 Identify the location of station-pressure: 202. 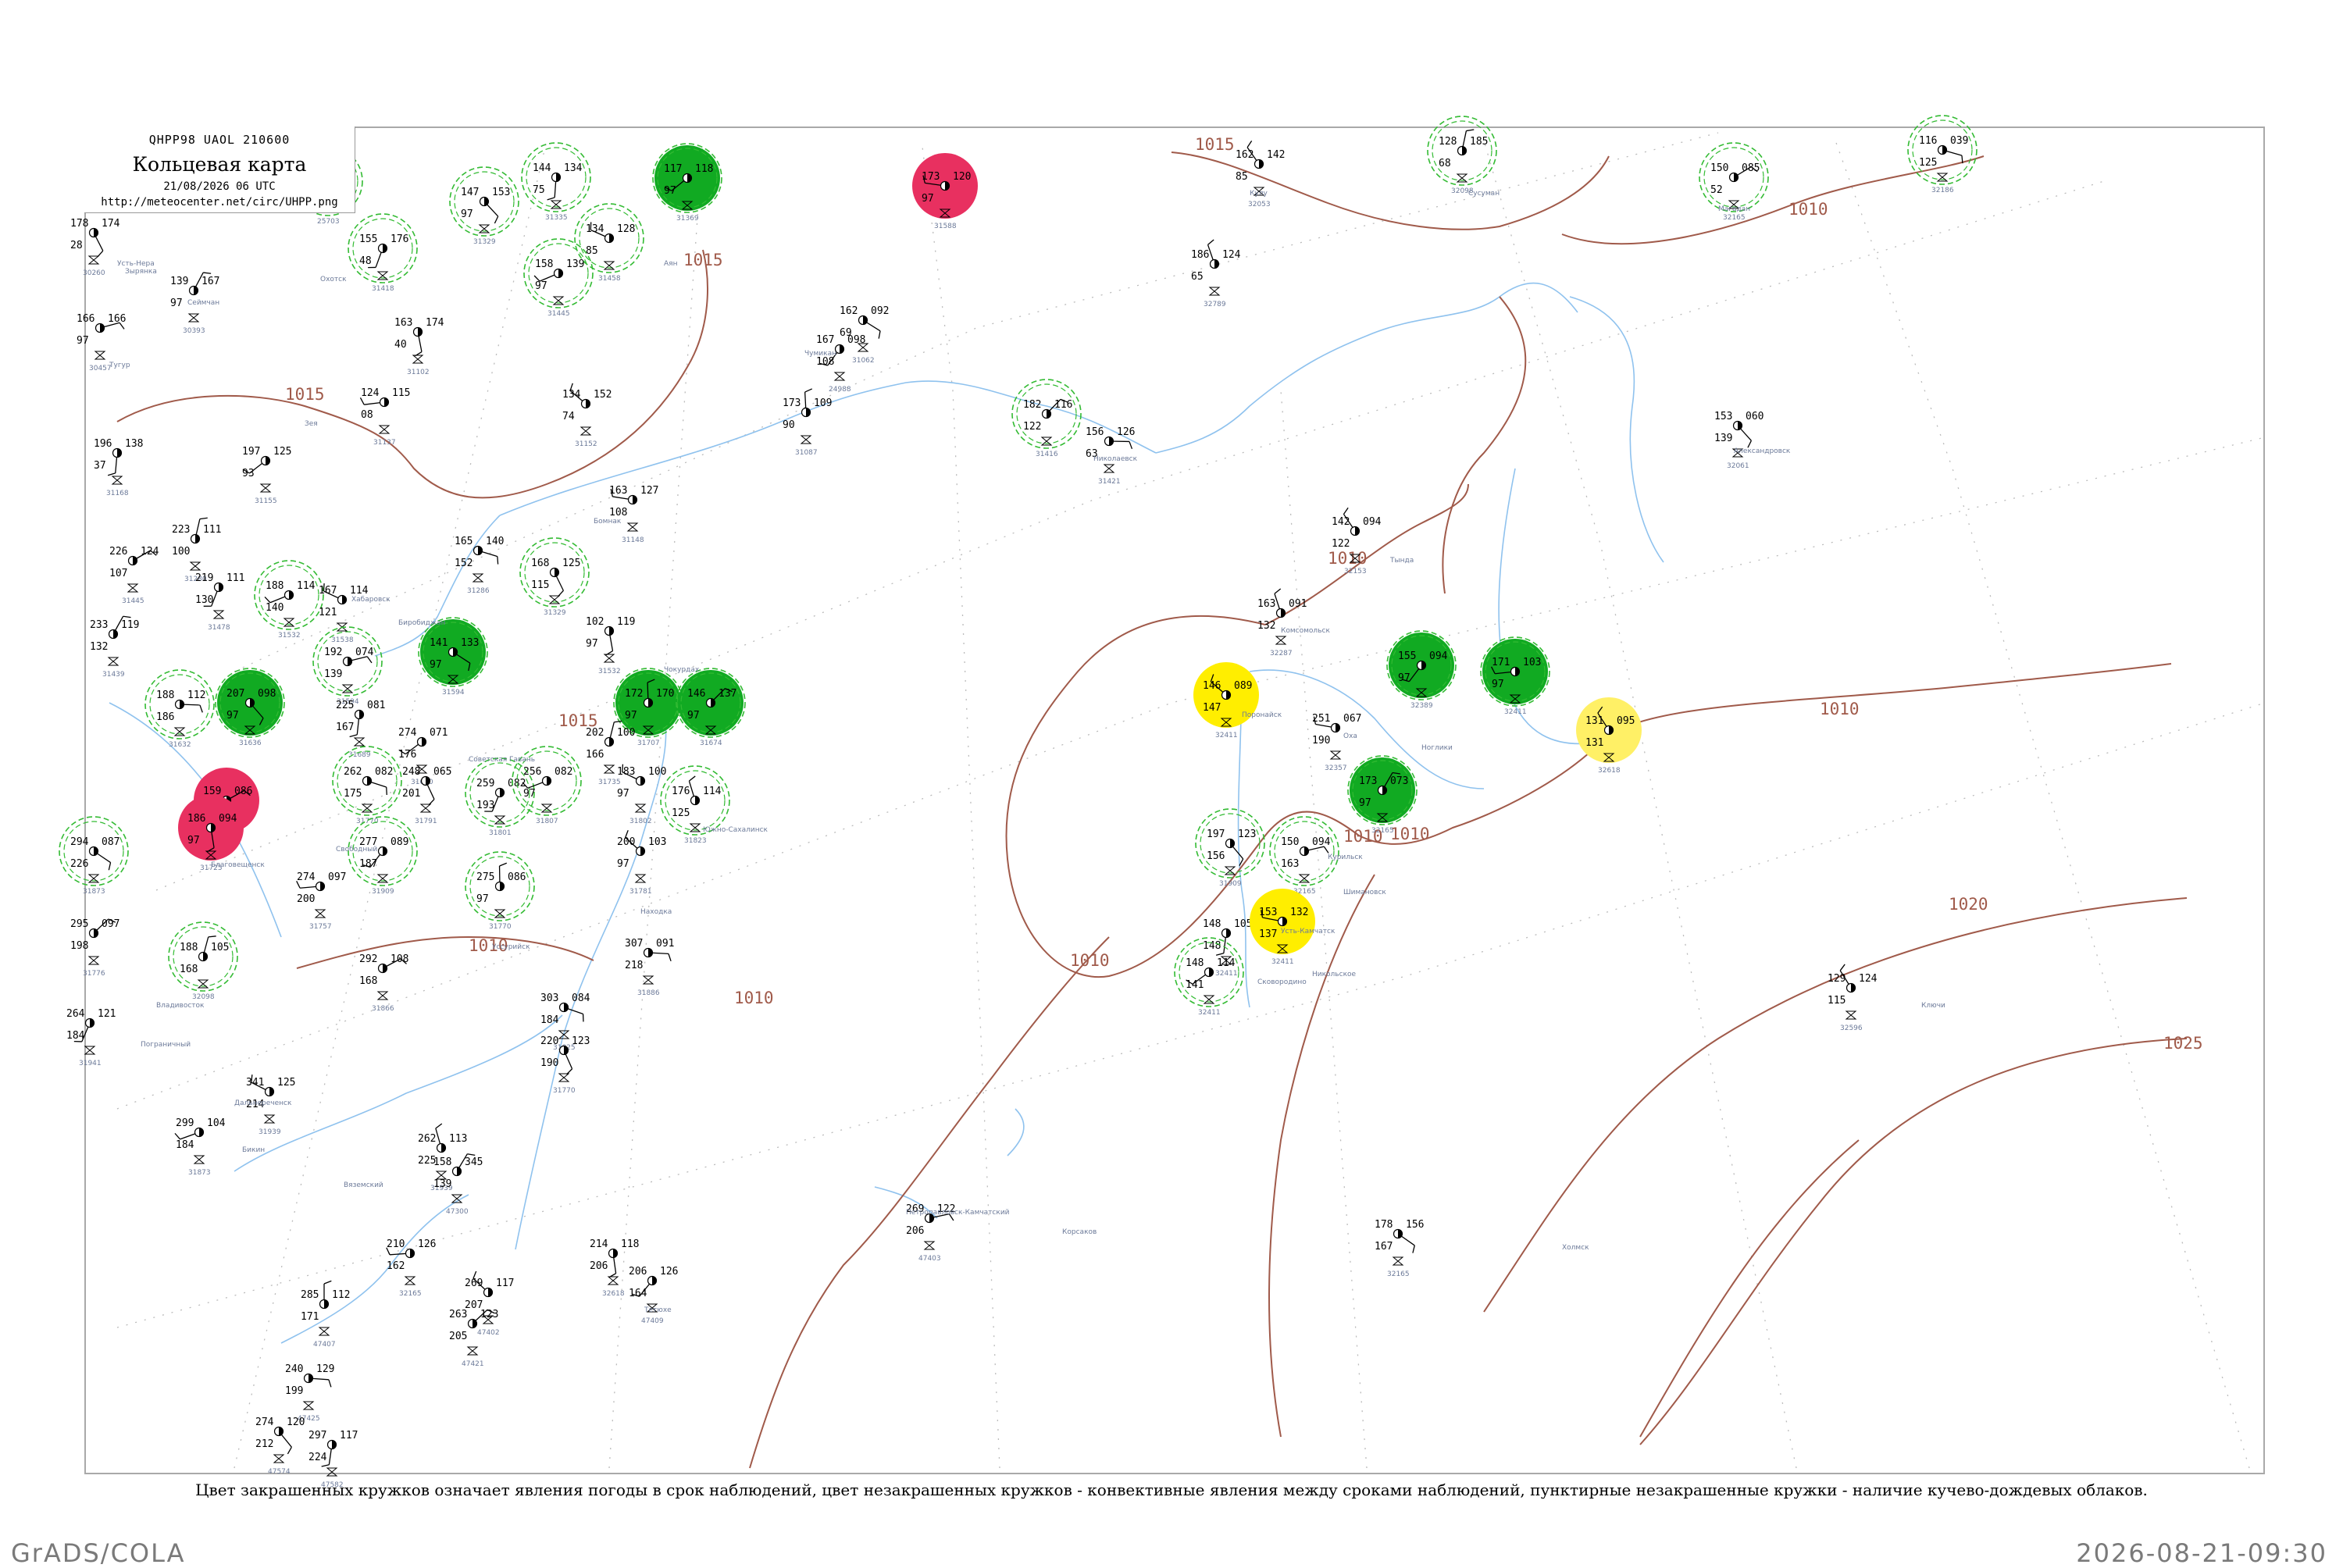
(595, 733).